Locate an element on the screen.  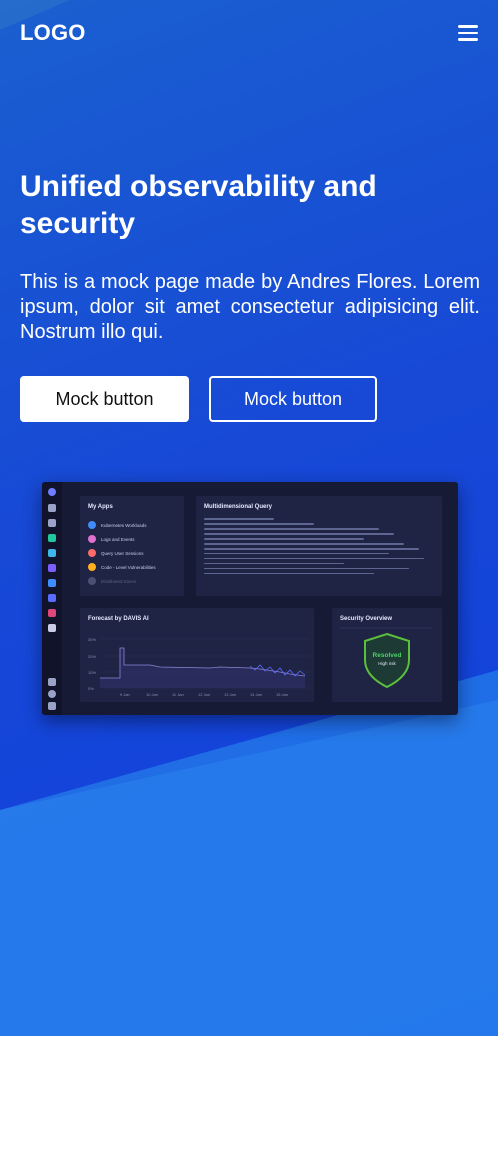
x-tick: 11 Jan is located at coordinates (178, 694).